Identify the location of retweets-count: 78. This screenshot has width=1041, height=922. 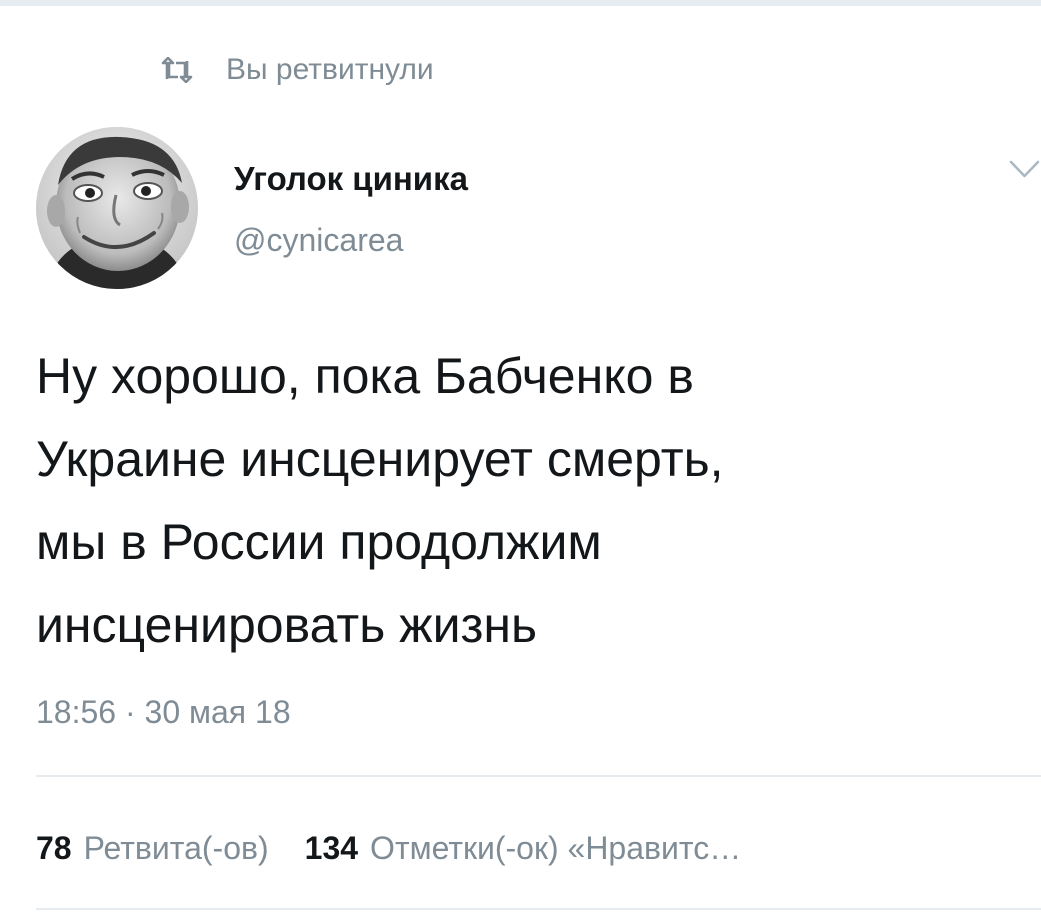
(54, 848).